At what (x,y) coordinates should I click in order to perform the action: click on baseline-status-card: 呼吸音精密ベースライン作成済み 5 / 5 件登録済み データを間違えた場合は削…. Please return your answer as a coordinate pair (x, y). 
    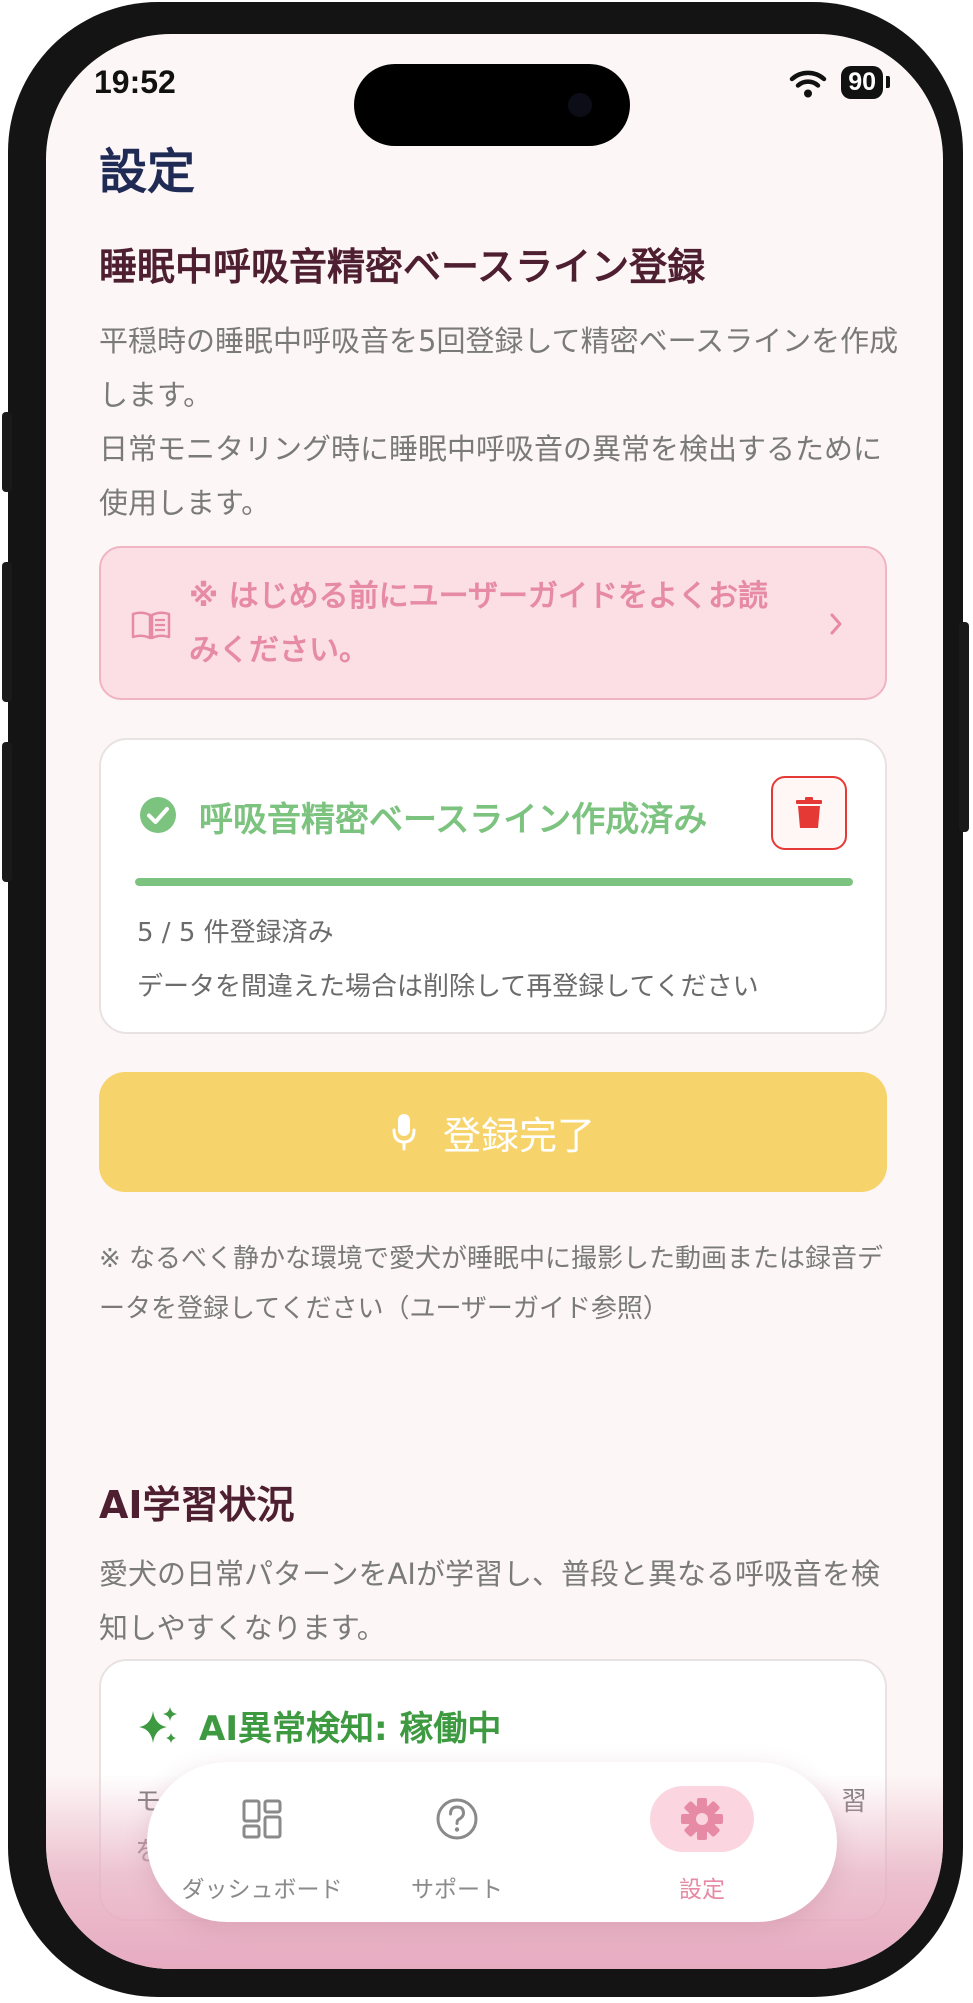
    Looking at the image, I should click on (493, 886).